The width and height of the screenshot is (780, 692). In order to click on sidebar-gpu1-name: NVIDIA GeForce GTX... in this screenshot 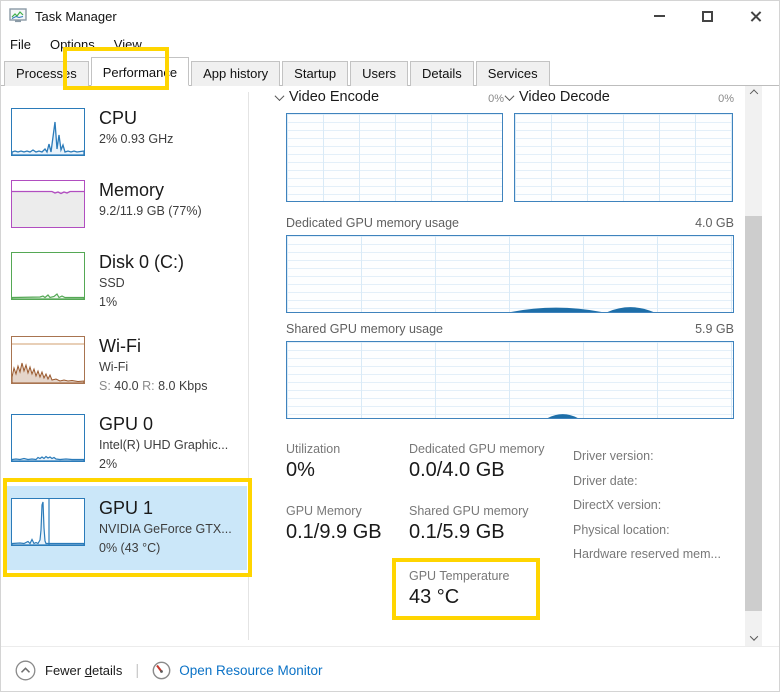, I will do `click(165, 528)`.